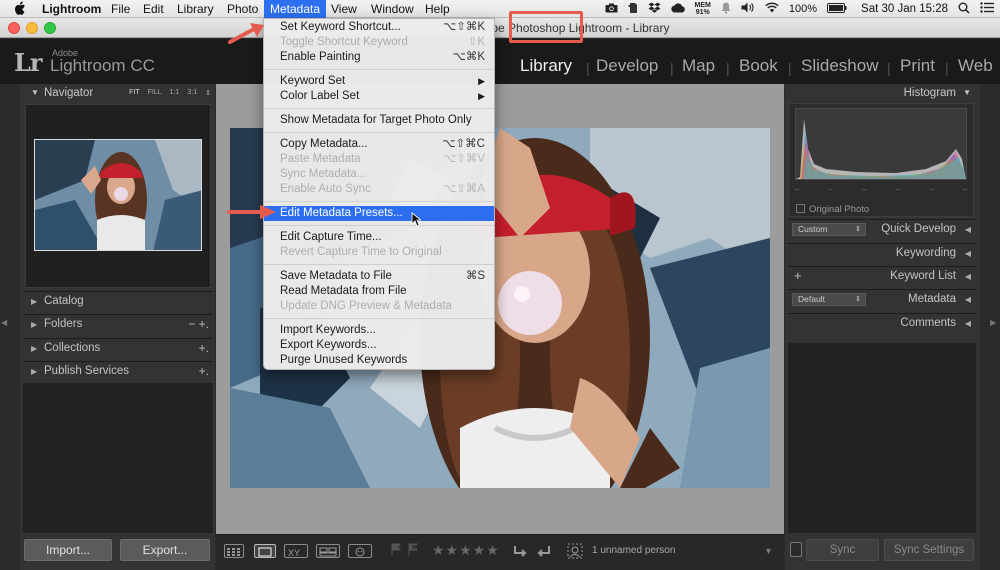 The height and width of the screenshot is (570, 1000). Describe the element at coordinates (265, 551) in the screenshot. I see `loupe-view-icon` at that location.